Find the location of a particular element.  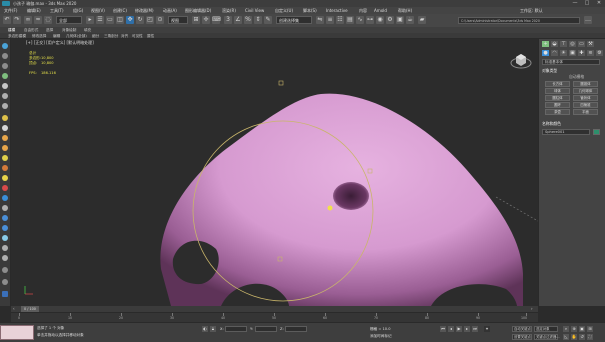

rendered-frame-icon: ▣ is located at coordinates (400, 20).